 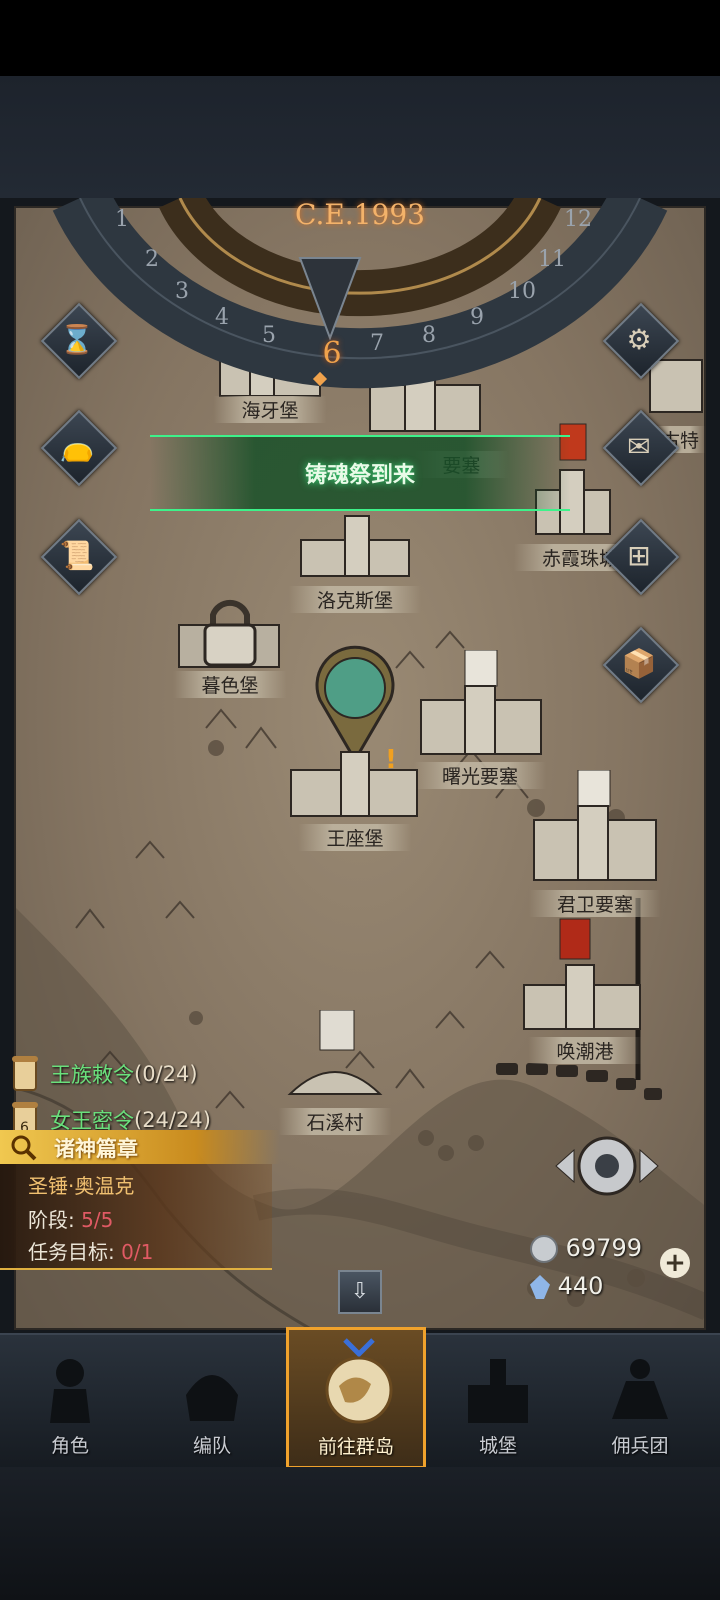 What do you see at coordinates (270, 409) in the screenshot?
I see `location-label: 海牙堡` at bounding box center [270, 409].